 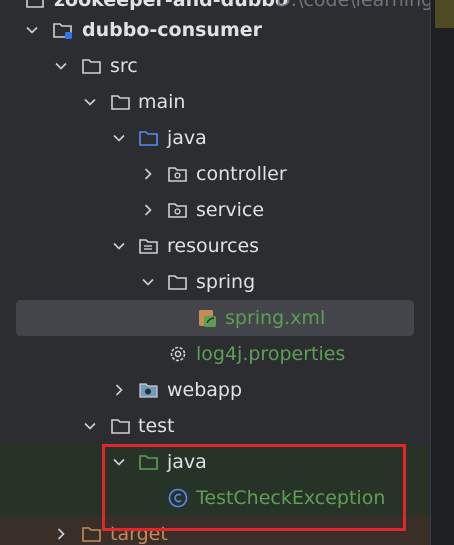 What do you see at coordinates (149, 246) in the screenshot?
I see `resources-folder-icon` at bounding box center [149, 246].